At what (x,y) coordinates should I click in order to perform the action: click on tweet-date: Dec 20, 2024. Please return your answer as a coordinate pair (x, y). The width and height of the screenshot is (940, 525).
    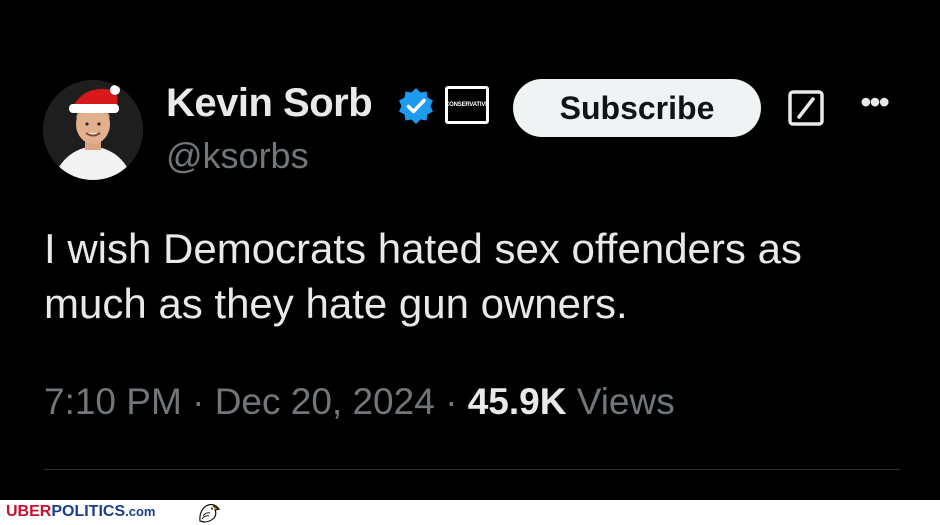
    Looking at the image, I should click on (325, 401).